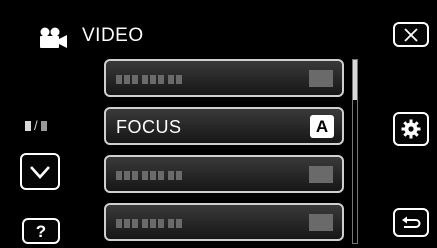 Image resolution: width=437 pixels, height=248 pixels. I want to click on chevron-down-icon, so click(40, 172).